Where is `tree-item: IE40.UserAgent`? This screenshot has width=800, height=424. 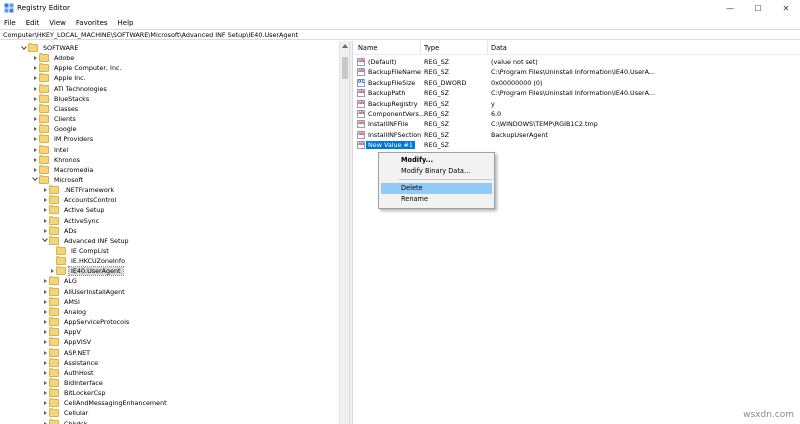 tree-item: IE40.UserAgent is located at coordinates (86, 271).